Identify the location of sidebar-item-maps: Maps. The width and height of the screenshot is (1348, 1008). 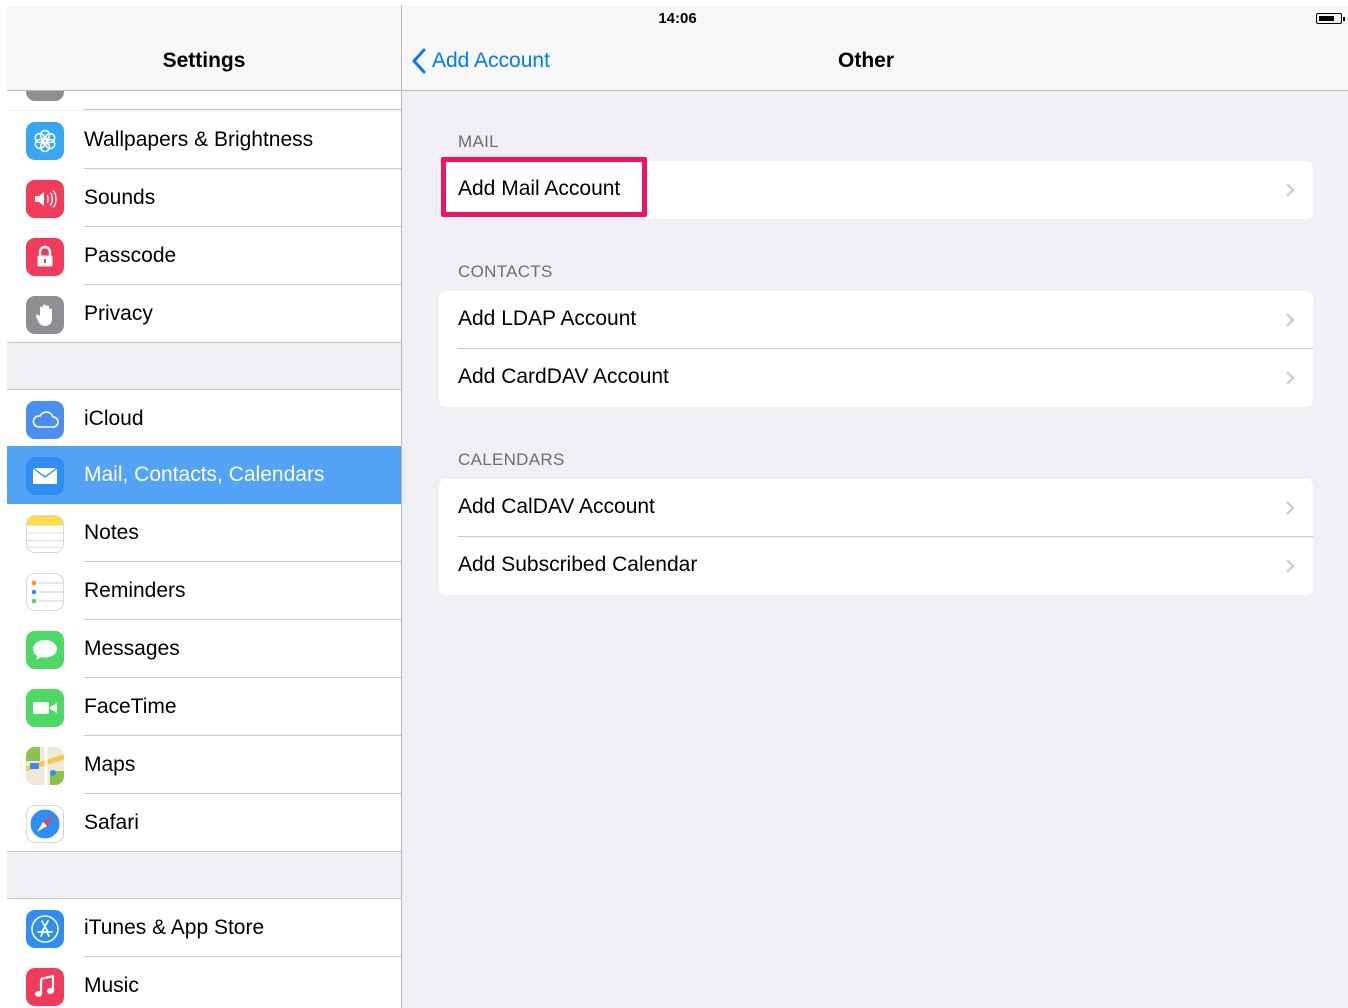
(204, 765).